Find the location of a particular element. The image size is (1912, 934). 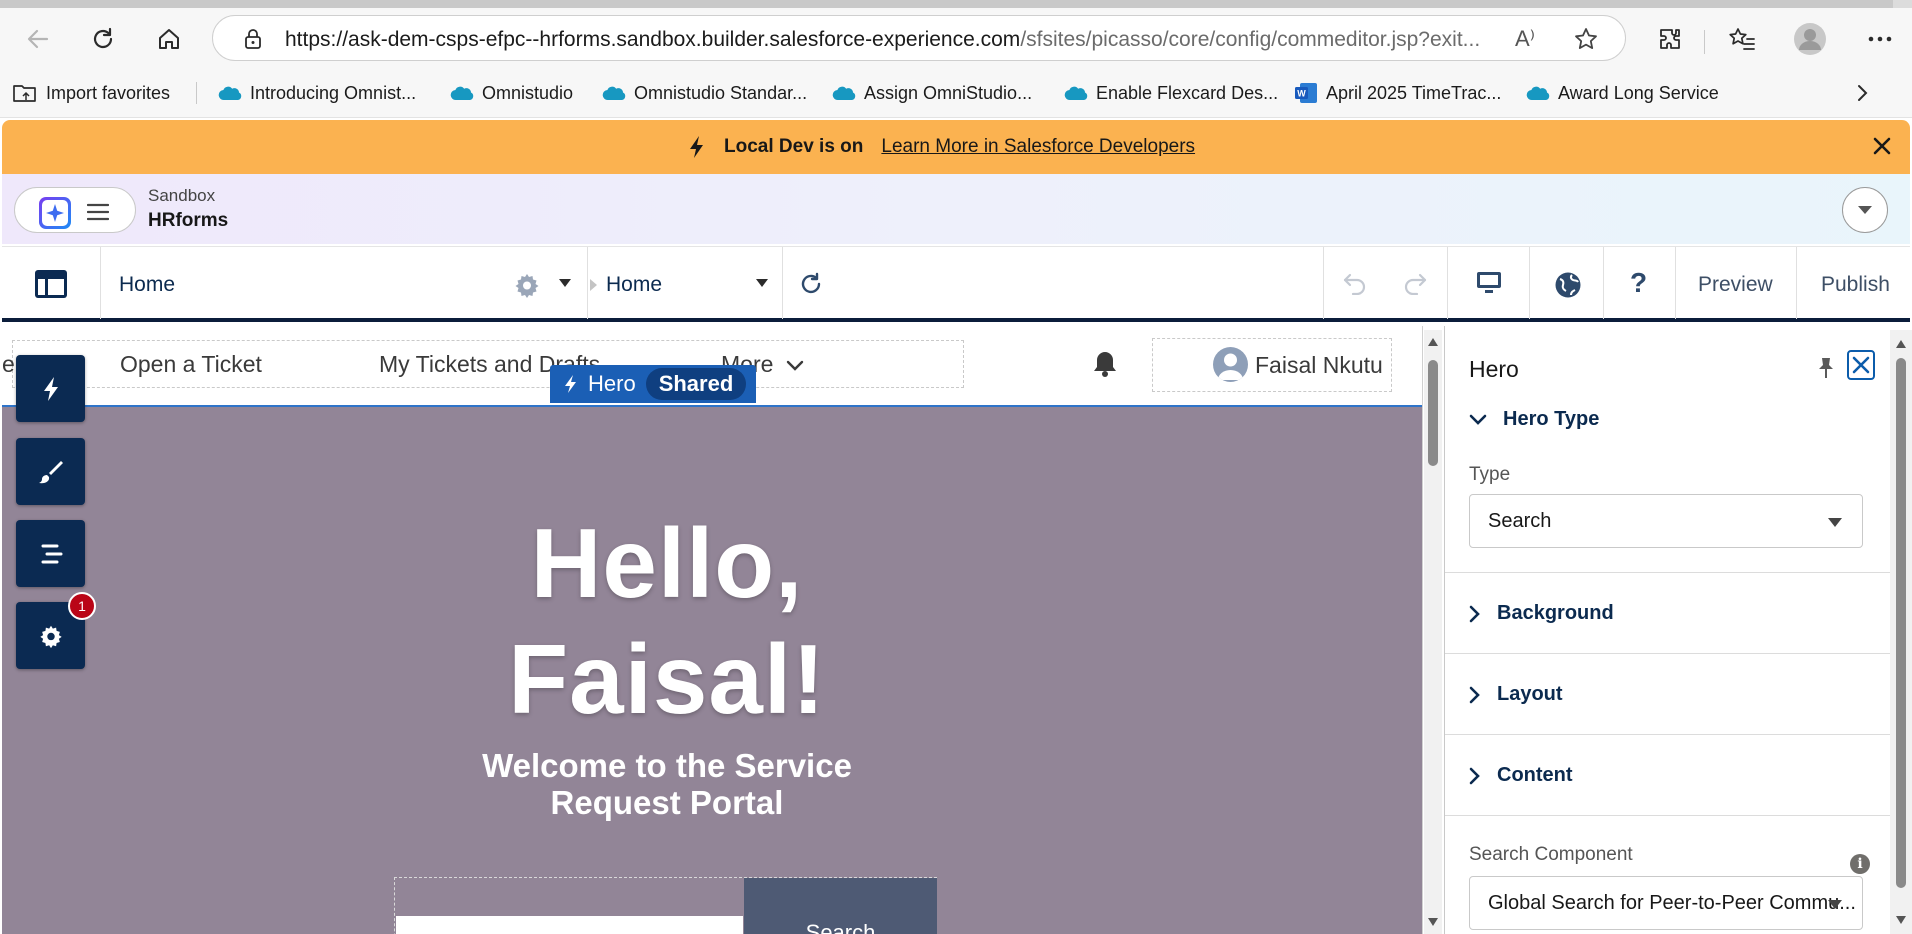

help-button: ? is located at coordinates (1640, 283).